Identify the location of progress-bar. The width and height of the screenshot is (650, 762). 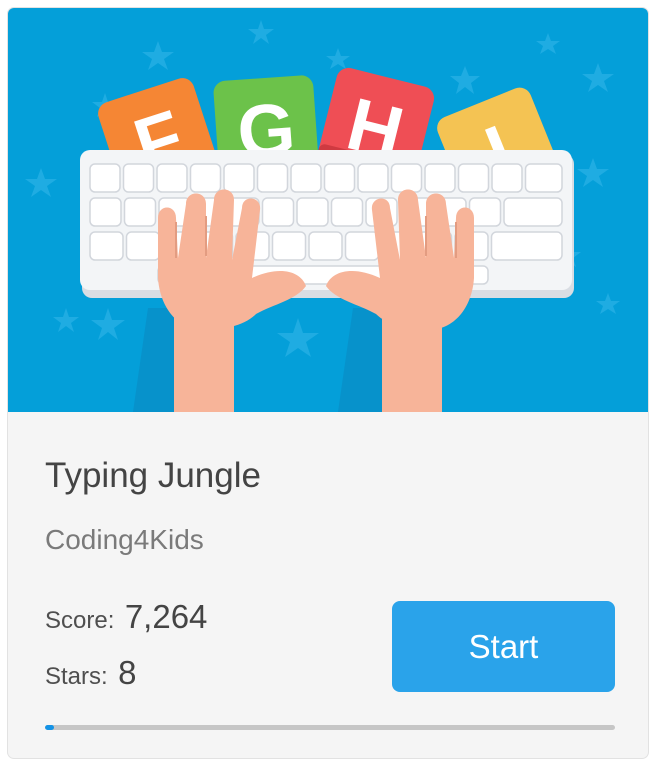
(330, 727).